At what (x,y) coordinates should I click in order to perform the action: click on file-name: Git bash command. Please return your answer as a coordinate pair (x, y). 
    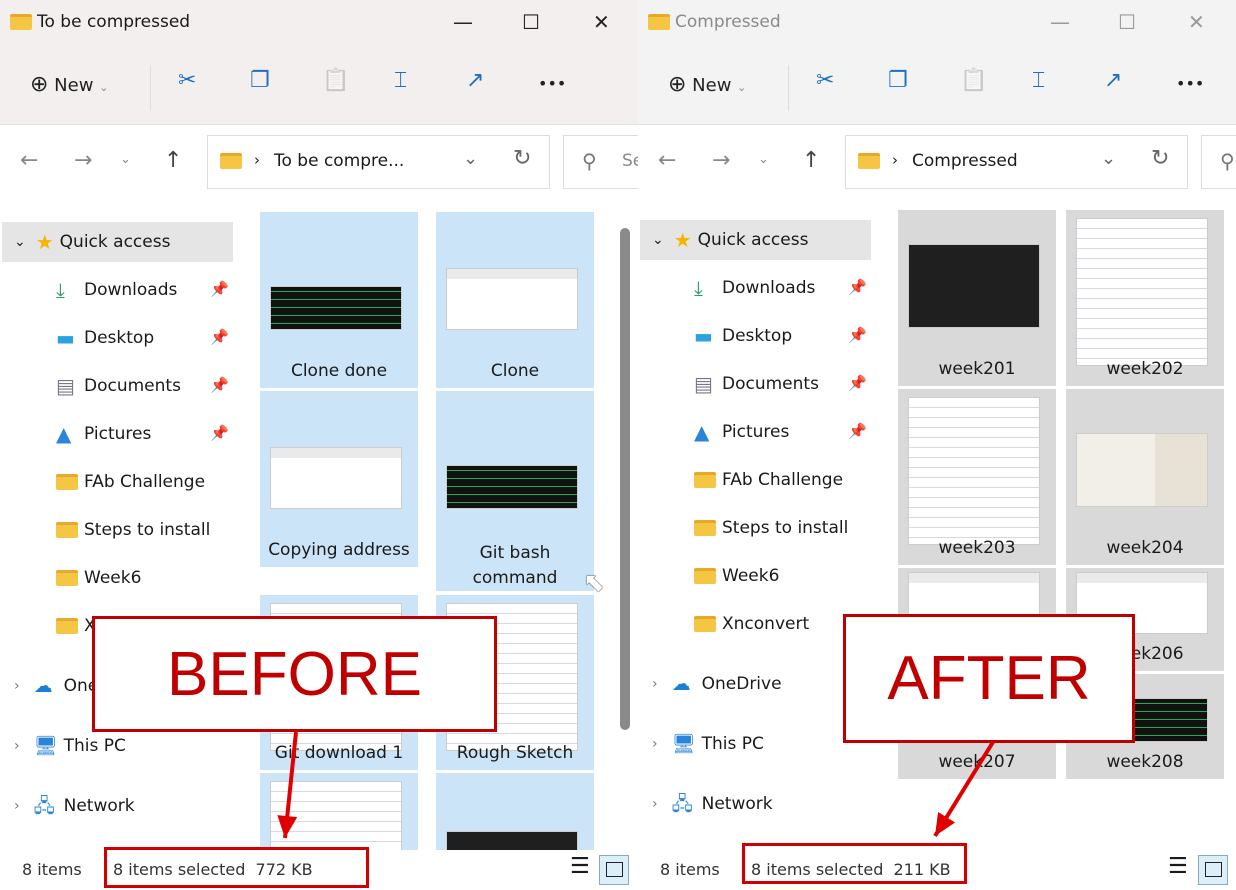
    Looking at the image, I should click on (515, 565).